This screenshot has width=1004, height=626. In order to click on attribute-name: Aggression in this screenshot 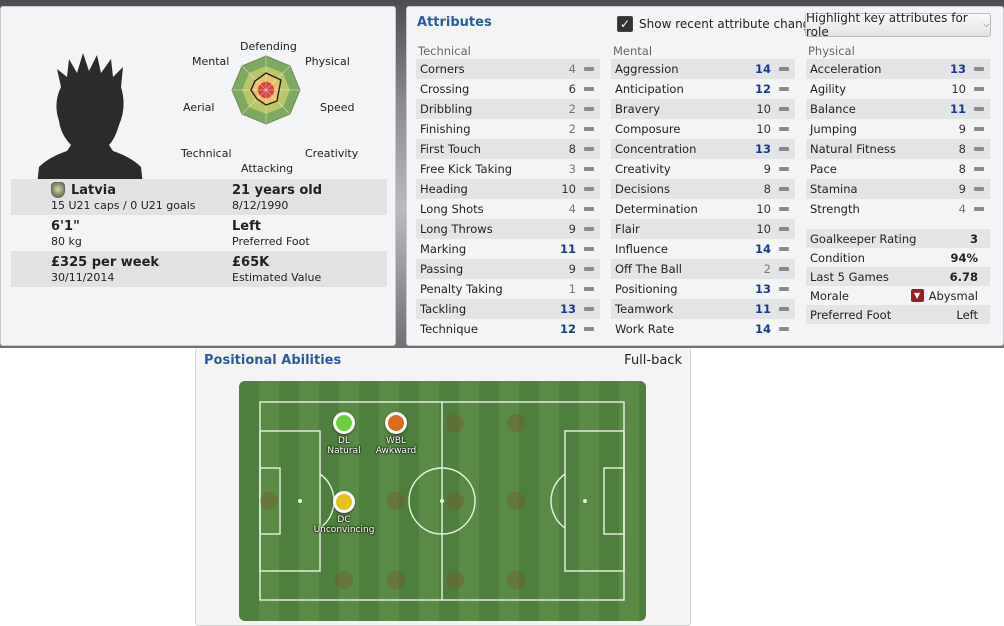, I will do `click(647, 69)`.